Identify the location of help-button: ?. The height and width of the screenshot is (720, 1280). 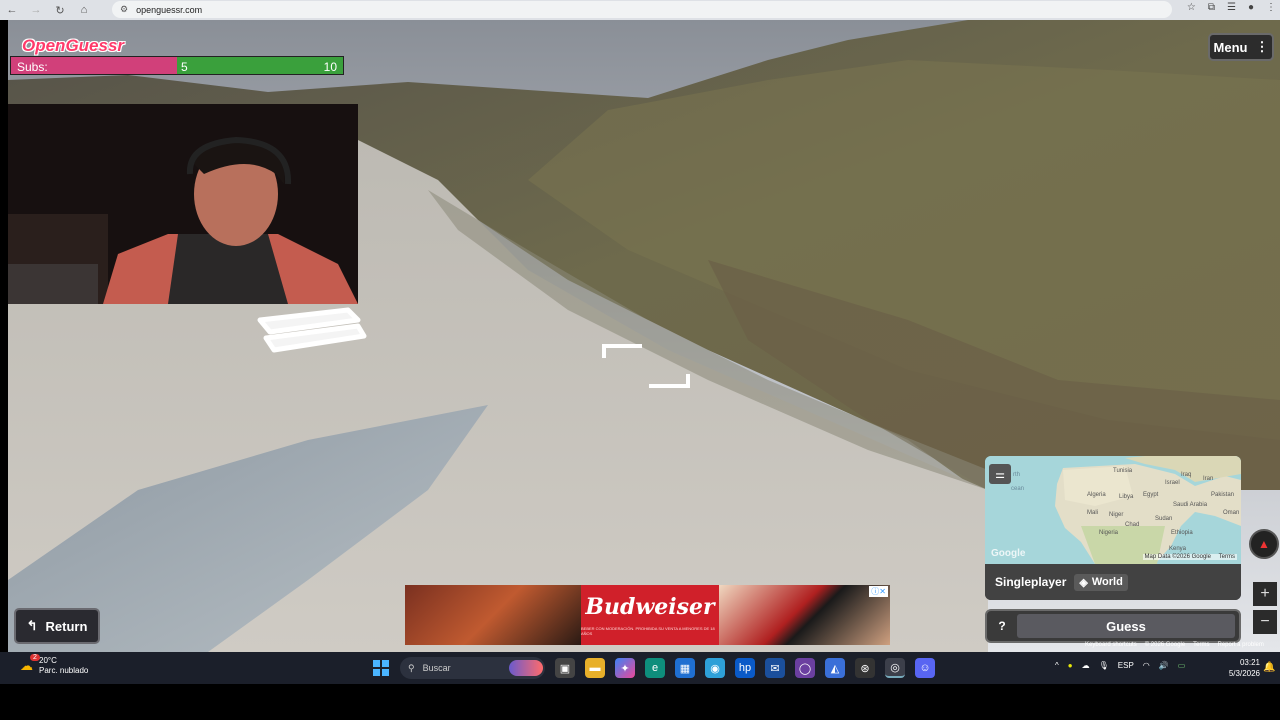
(1002, 626).